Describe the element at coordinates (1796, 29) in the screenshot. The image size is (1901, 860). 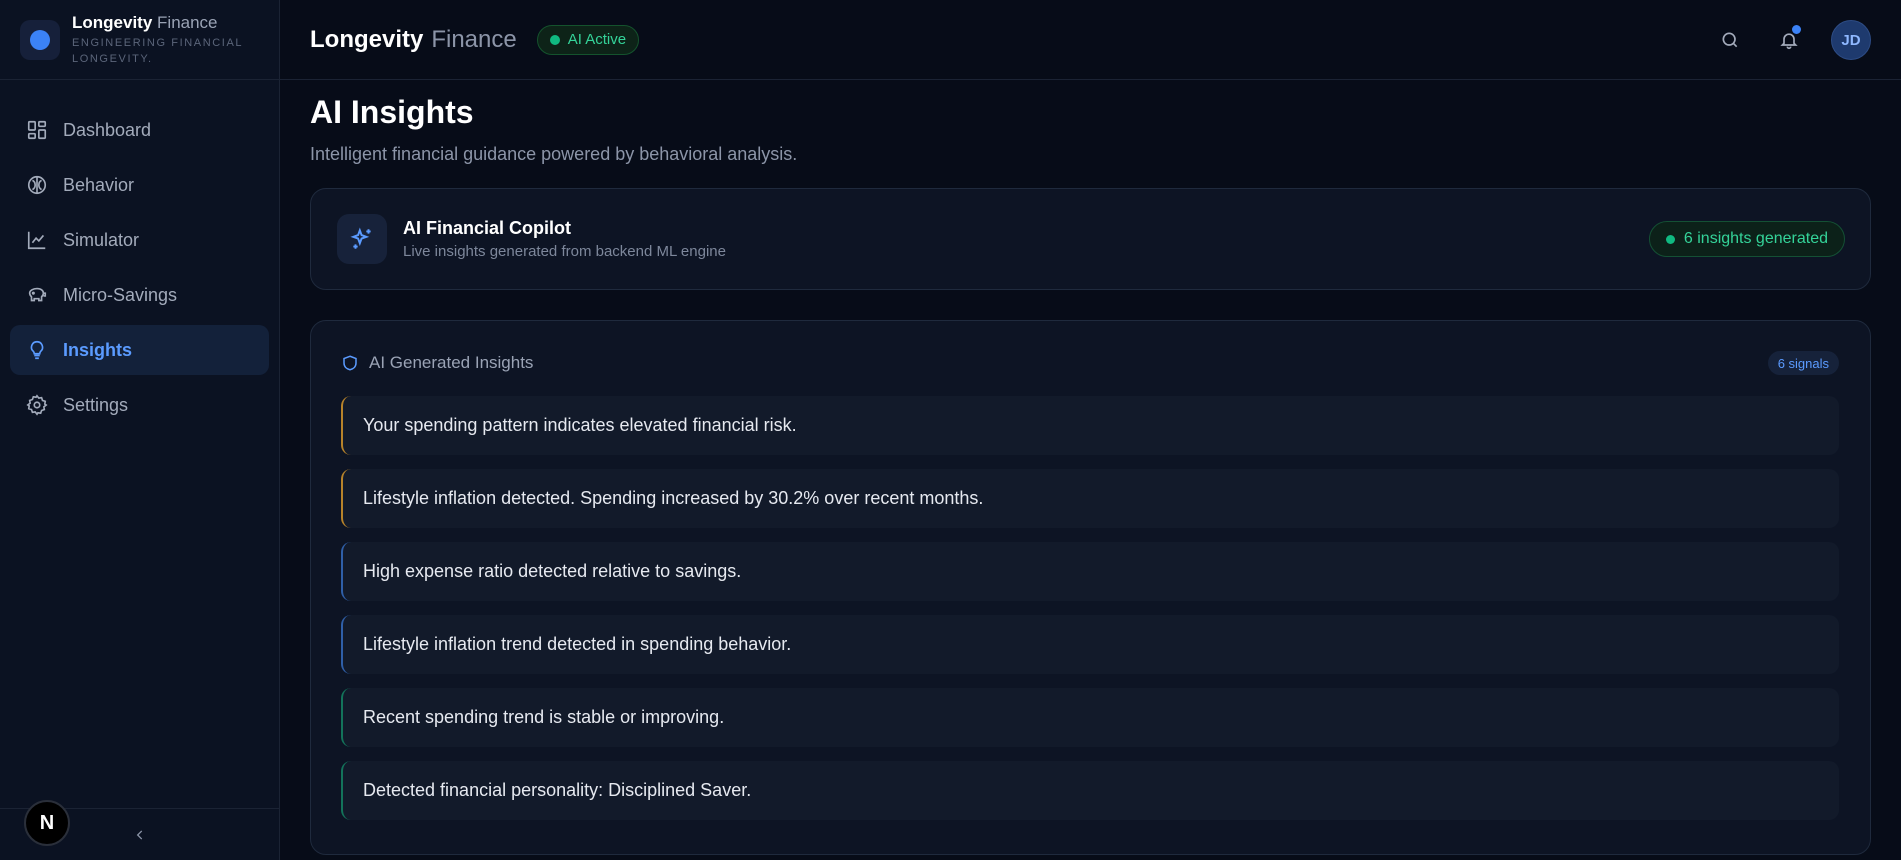
I see `notification-dot` at that location.